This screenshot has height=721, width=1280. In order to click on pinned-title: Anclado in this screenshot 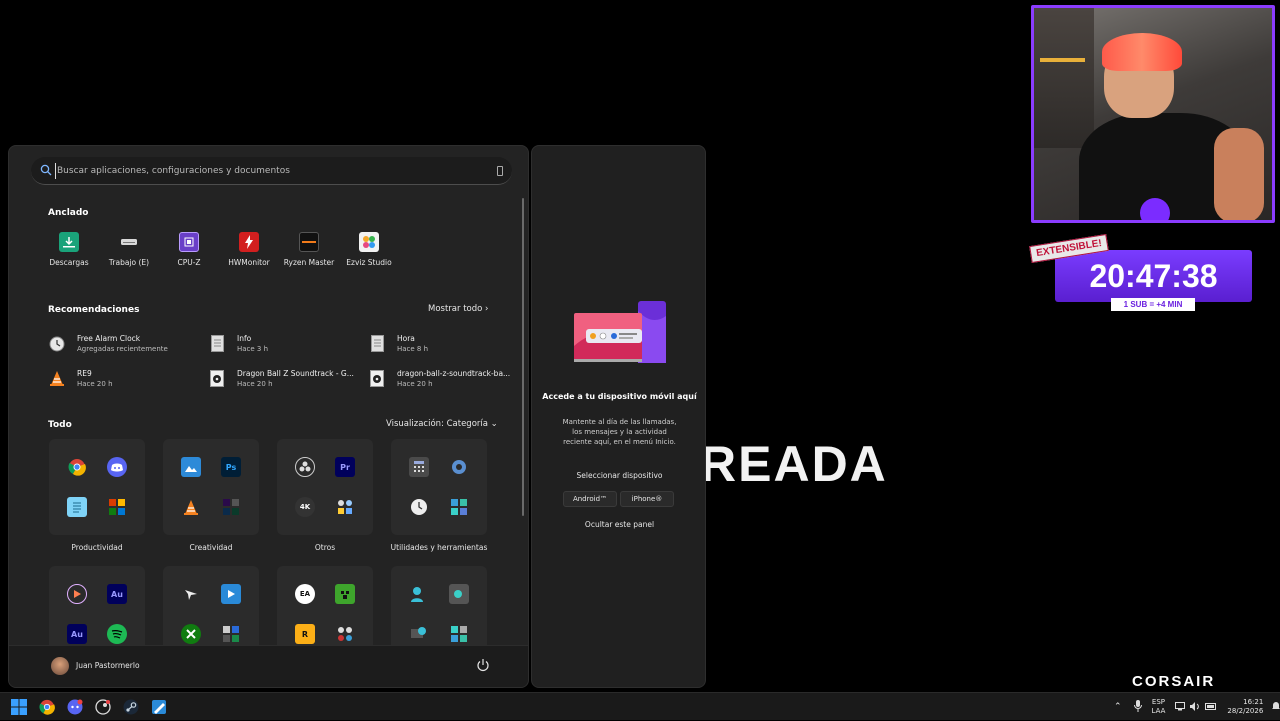, I will do `click(68, 213)`.